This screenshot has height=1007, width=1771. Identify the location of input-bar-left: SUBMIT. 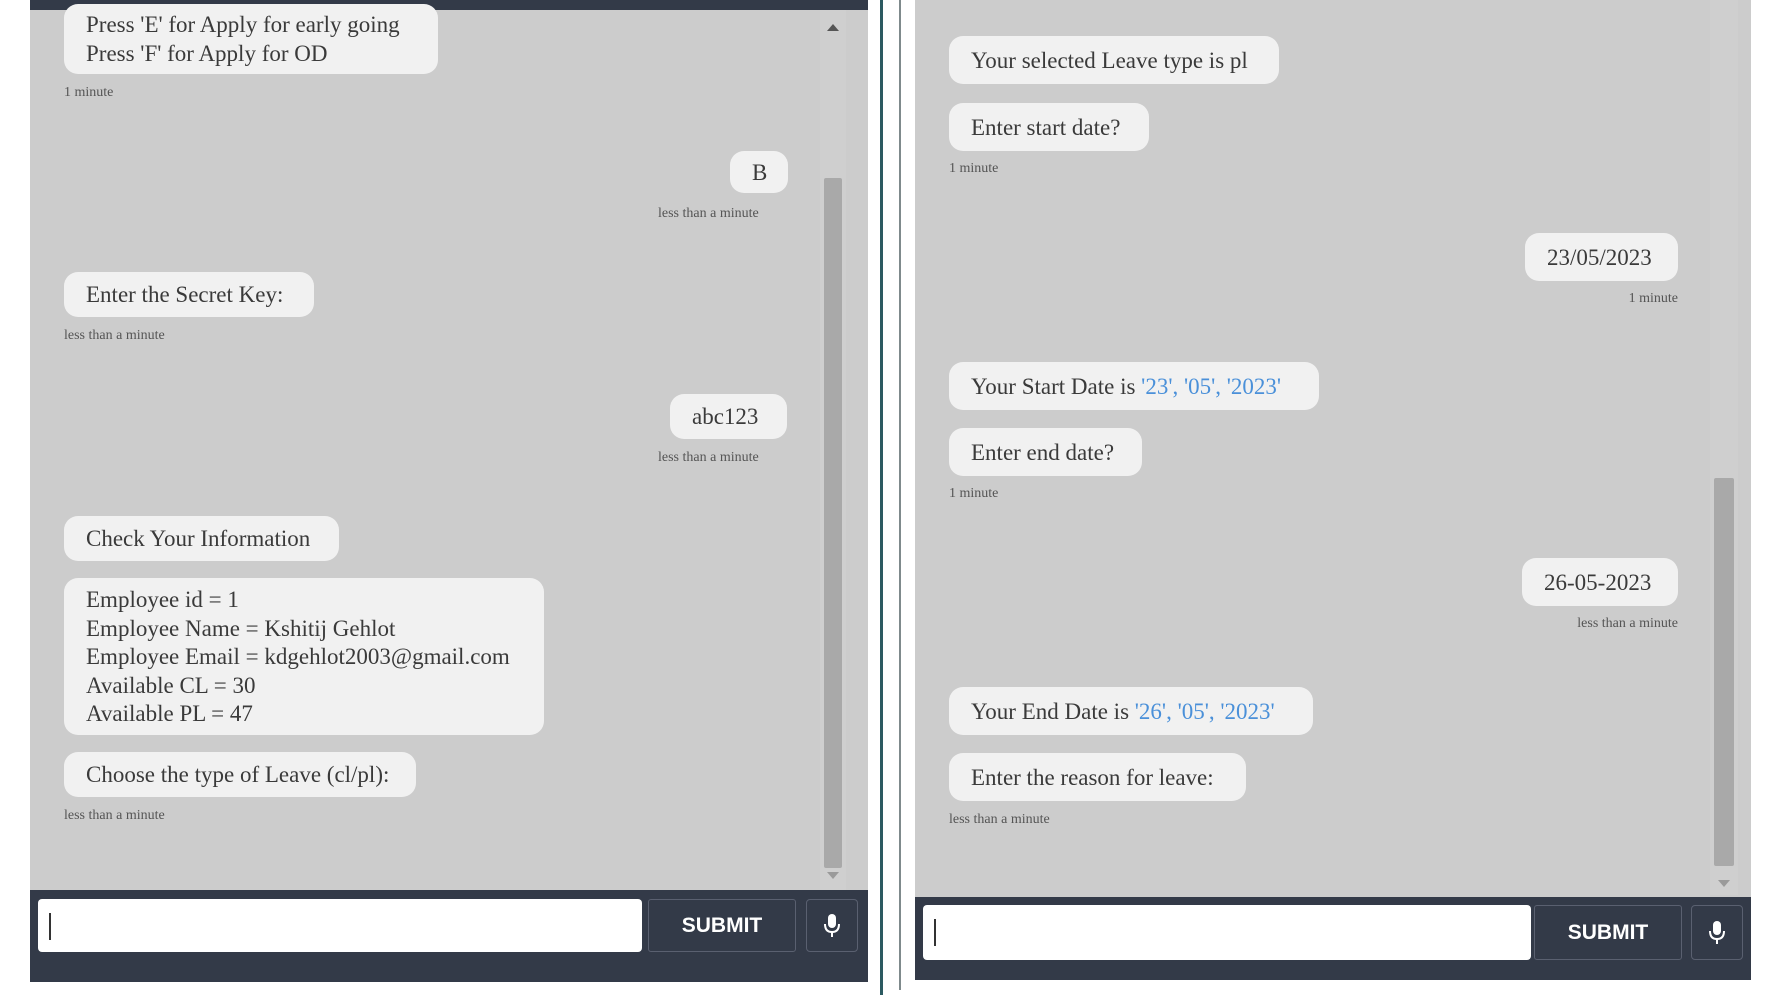
(449, 936).